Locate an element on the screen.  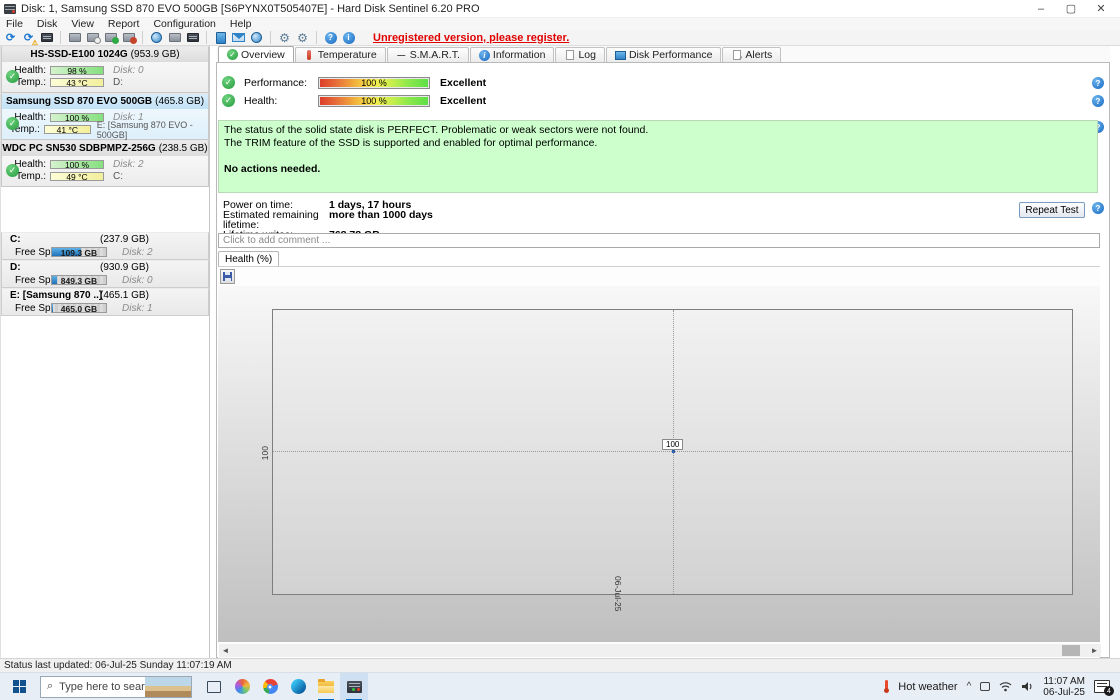
refresh-icon: ⟳ is located at coordinates (10, 38).